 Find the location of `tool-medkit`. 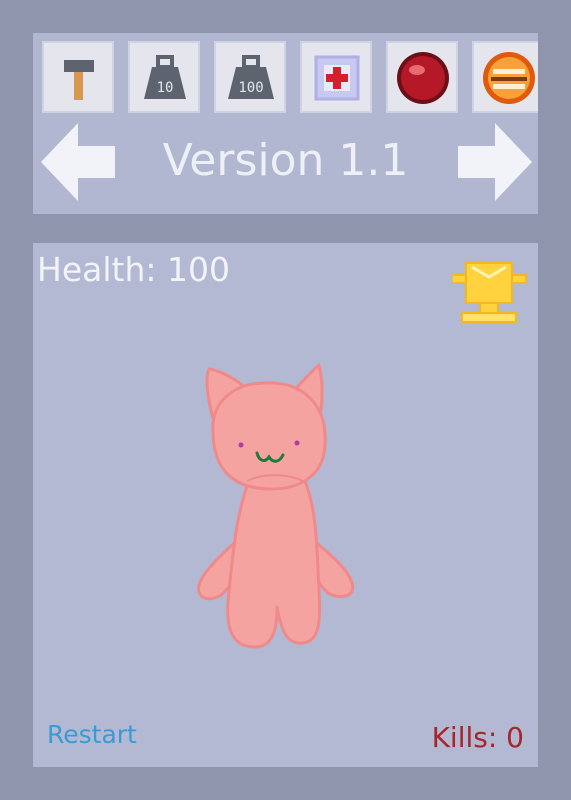

tool-medkit is located at coordinates (336, 77).